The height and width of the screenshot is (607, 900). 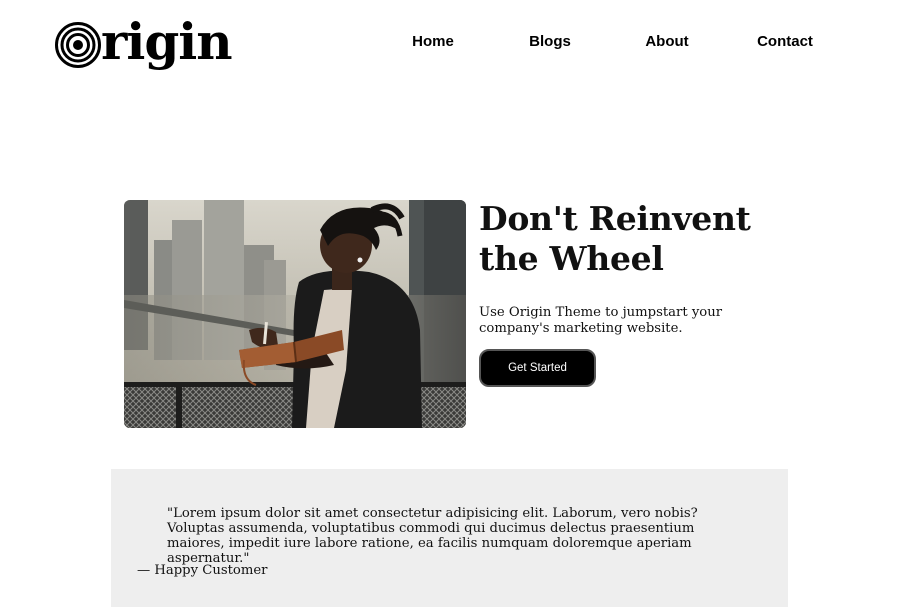 What do you see at coordinates (666, 42) in the screenshot?
I see `nav-about-link: About` at bounding box center [666, 42].